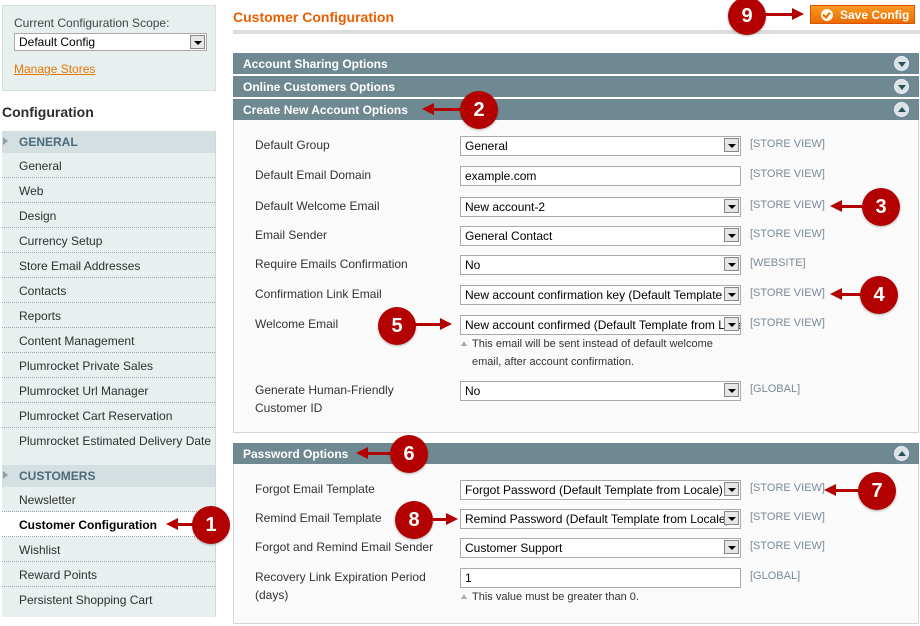 Image resolution: width=920 pixels, height=626 pixels. Describe the element at coordinates (600, 236) in the screenshot. I see `email-sender-select: General Contact` at that location.